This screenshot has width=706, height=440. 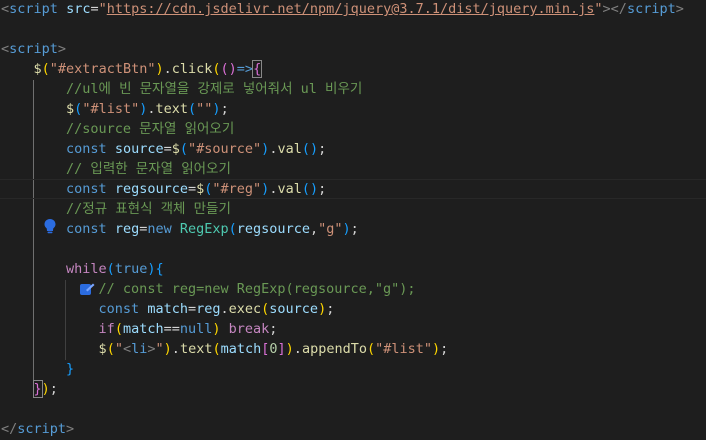 I want to click on code-token: //source 문자열 읽어오기, so click(x=150, y=129).